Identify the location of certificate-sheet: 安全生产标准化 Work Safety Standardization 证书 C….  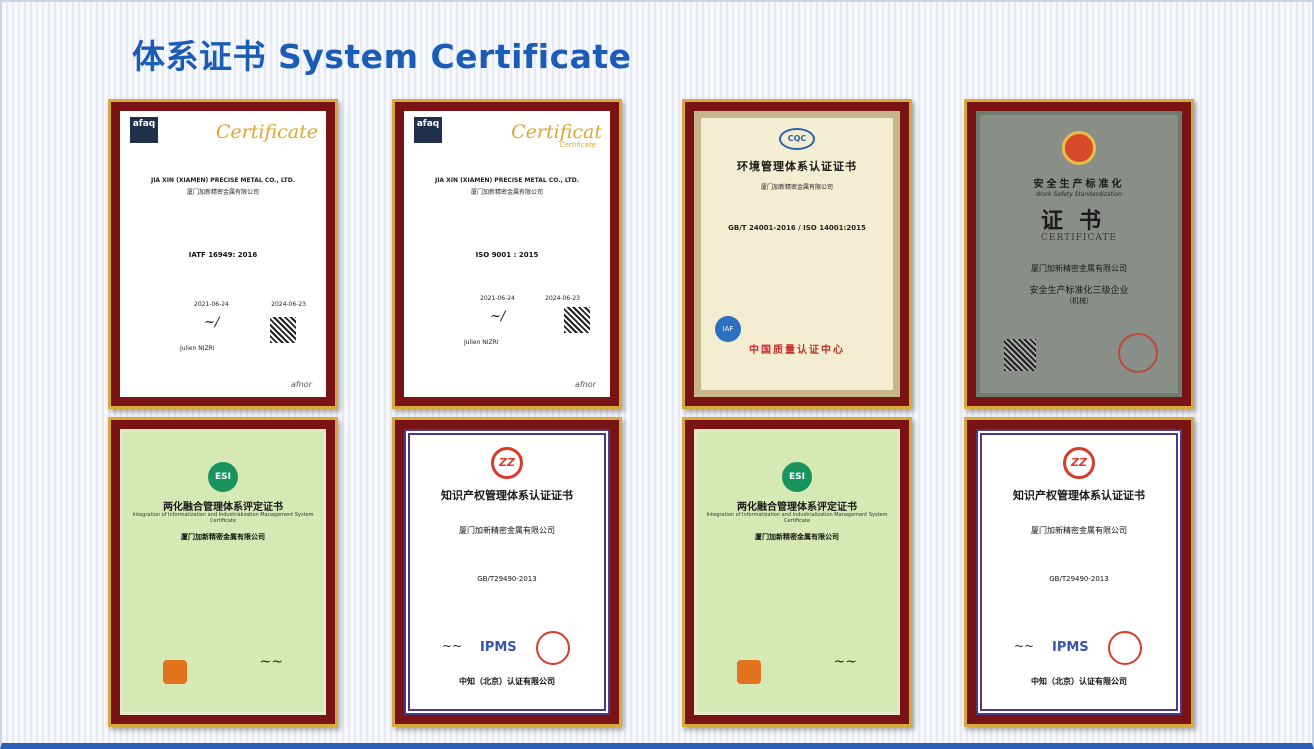
(1079, 254).